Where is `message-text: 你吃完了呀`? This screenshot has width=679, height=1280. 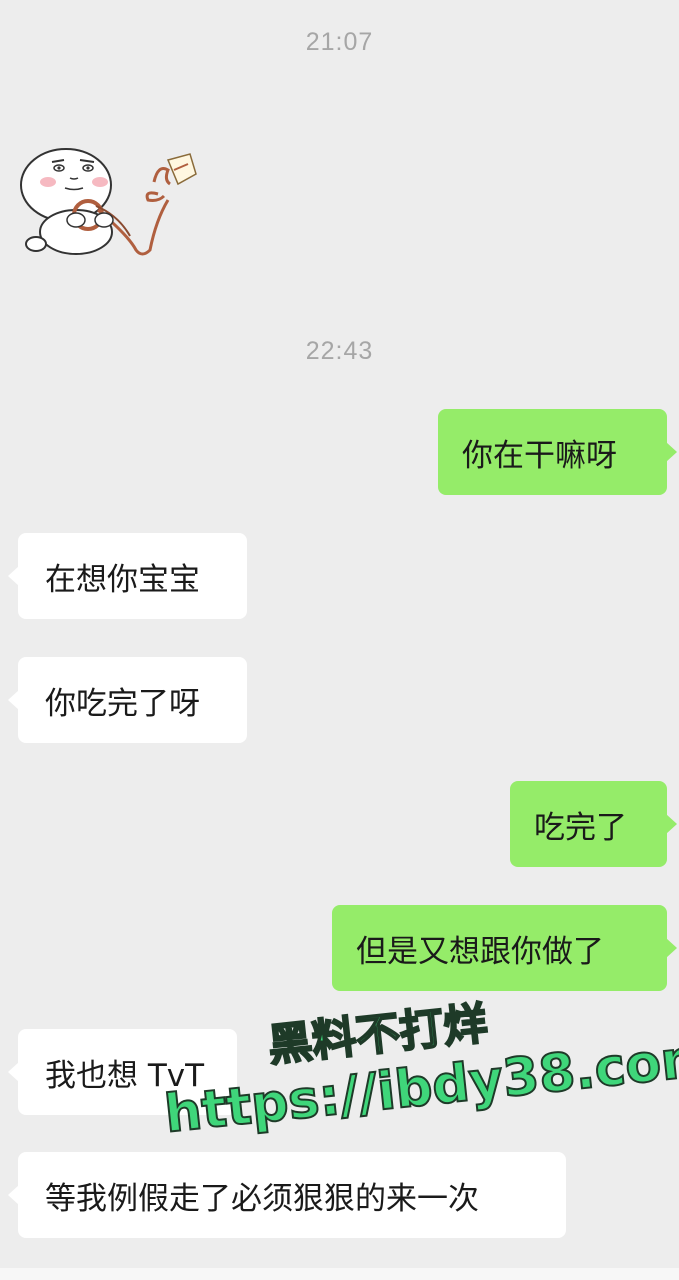 message-text: 你吃完了呀 is located at coordinates (122, 703).